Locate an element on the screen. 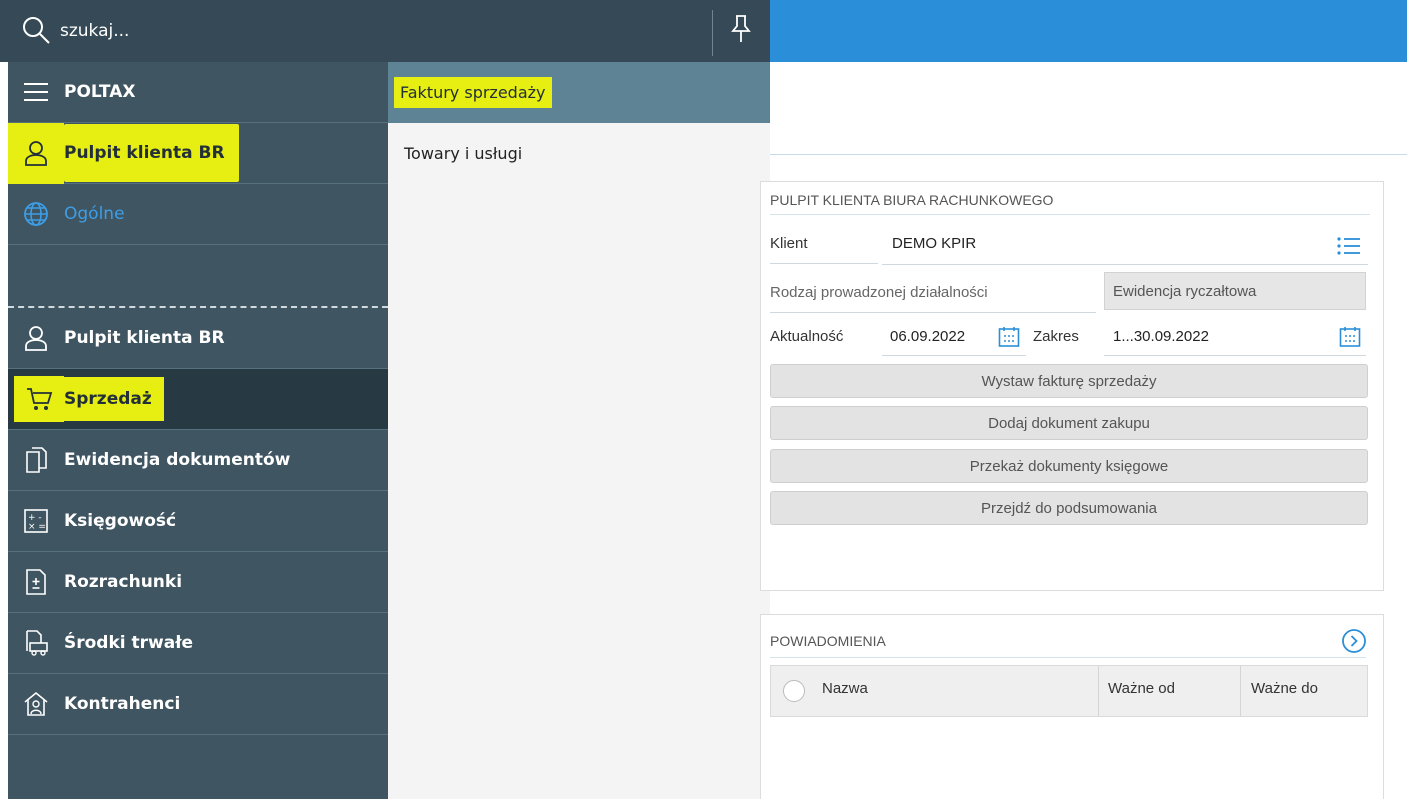 This screenshot has height=799, width=1407. assets-icon is located at coordinates (37, 643).